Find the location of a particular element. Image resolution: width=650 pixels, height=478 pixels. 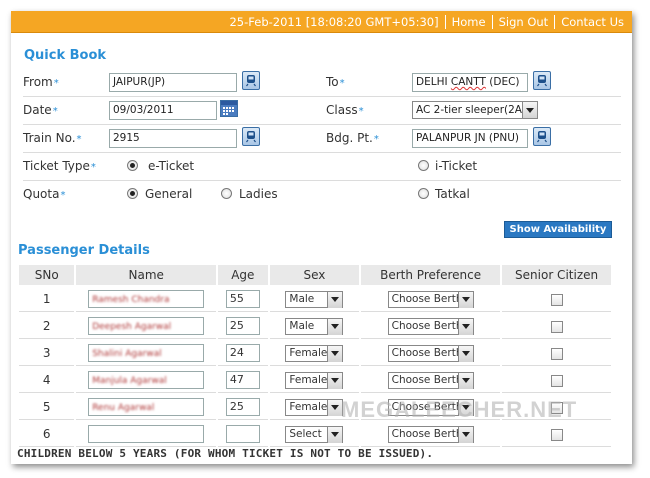

class-label: Class* is located at coordinates (345, 110).